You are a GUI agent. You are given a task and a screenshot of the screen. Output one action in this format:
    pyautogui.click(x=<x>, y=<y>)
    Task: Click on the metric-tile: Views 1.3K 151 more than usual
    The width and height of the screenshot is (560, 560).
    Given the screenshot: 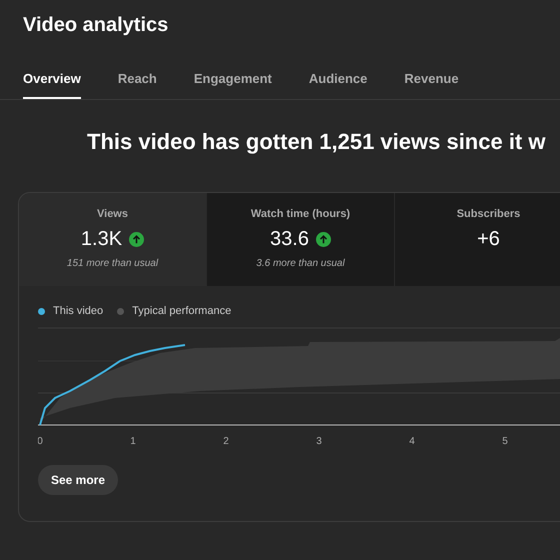 What is the action you would take?
    pyautogui.click(x=113, y=239)
    